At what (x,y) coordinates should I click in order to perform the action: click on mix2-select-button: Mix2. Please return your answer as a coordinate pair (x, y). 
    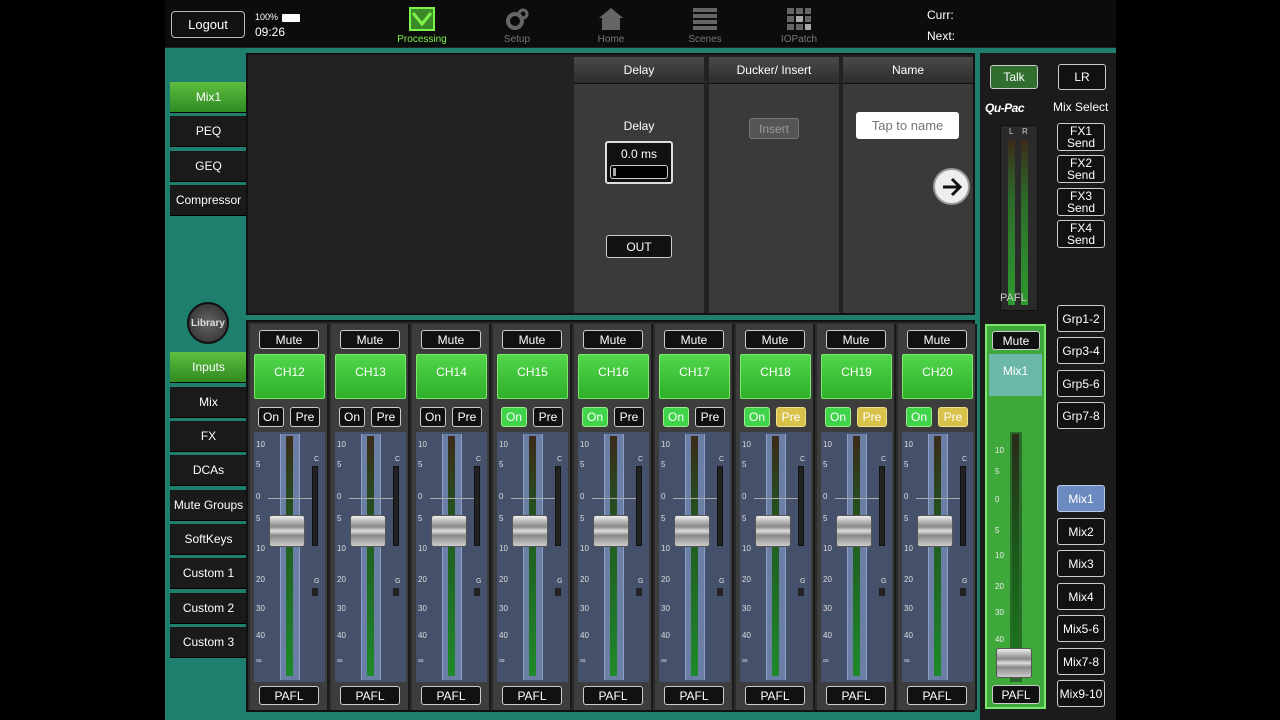
    Looking at the image, I should click on (1081, 531).